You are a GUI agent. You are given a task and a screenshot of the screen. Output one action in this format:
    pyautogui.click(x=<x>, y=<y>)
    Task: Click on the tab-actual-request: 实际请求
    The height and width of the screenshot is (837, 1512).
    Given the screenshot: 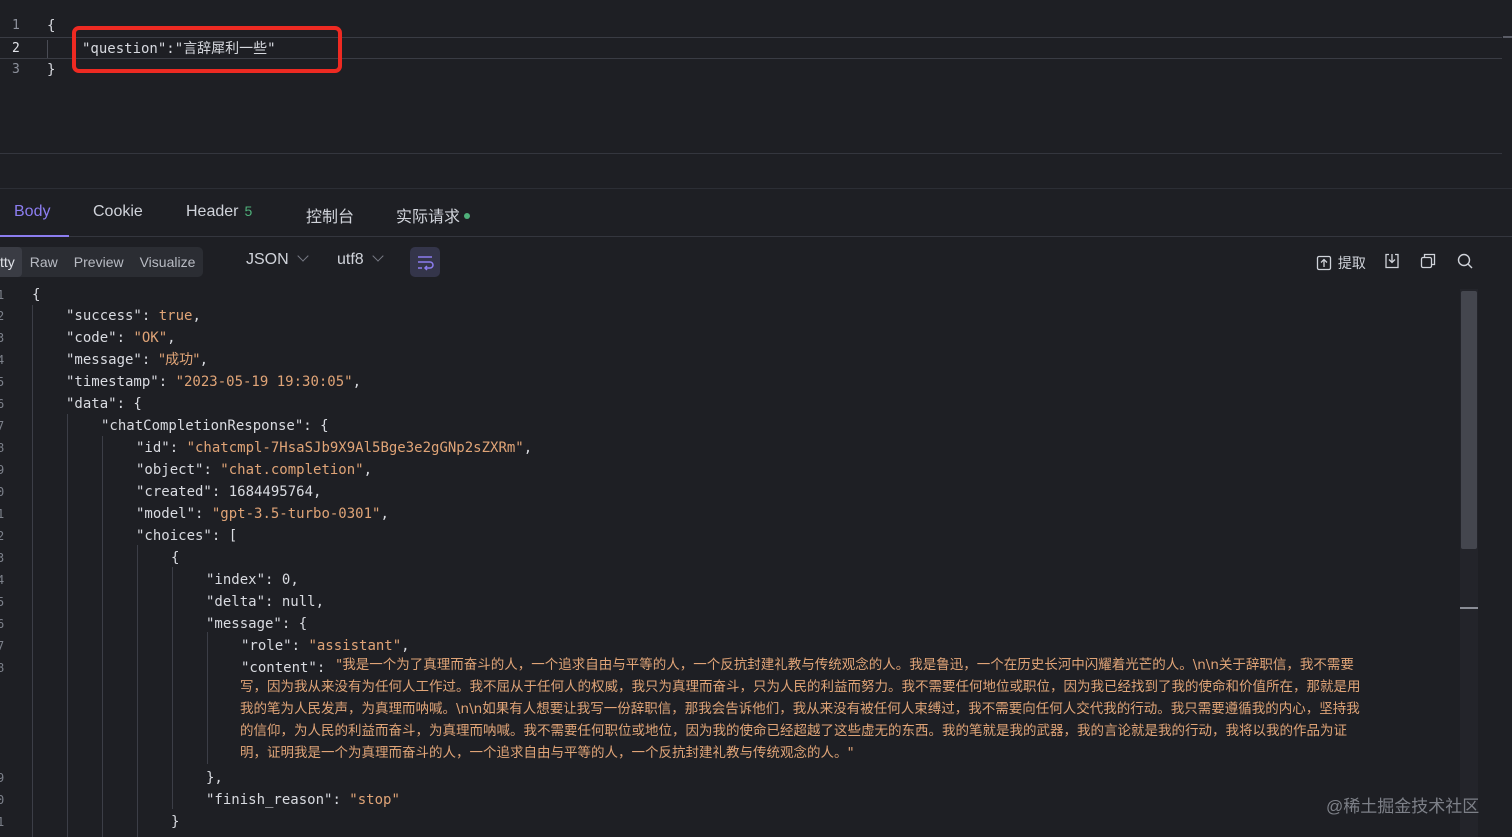 What is the action you would take?
    pyautogui.click(x=433, y=215)
    